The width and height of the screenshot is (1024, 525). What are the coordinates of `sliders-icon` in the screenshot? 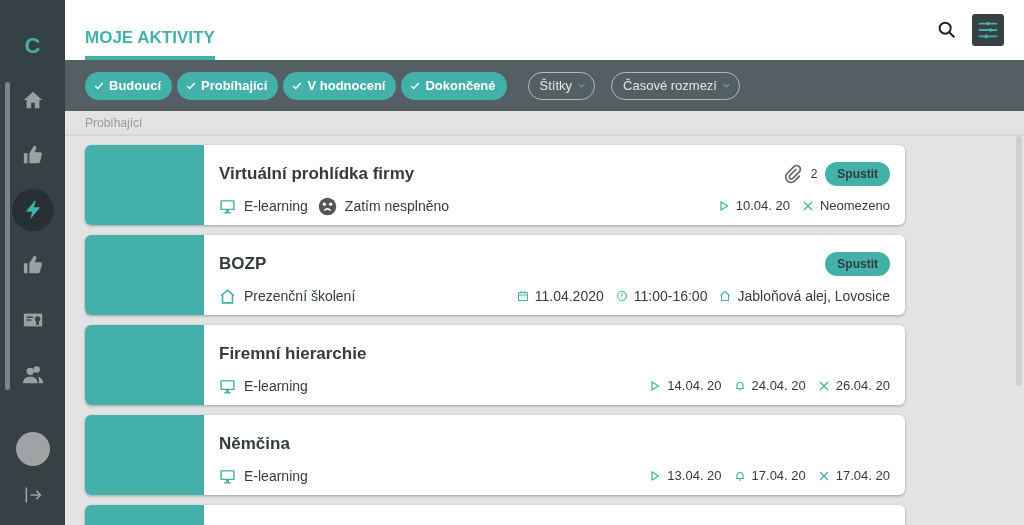 It's located at (988, 30).